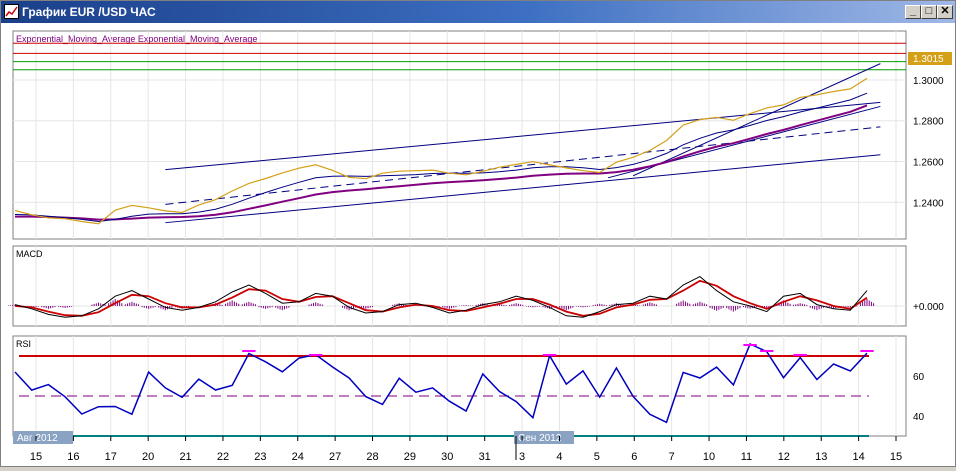 The height and width of the screenshot is (471, 956). Describe the element at coordinates (919, 397) in the screenshot. I see `rsi-axis-labels: 60 40` at that location.